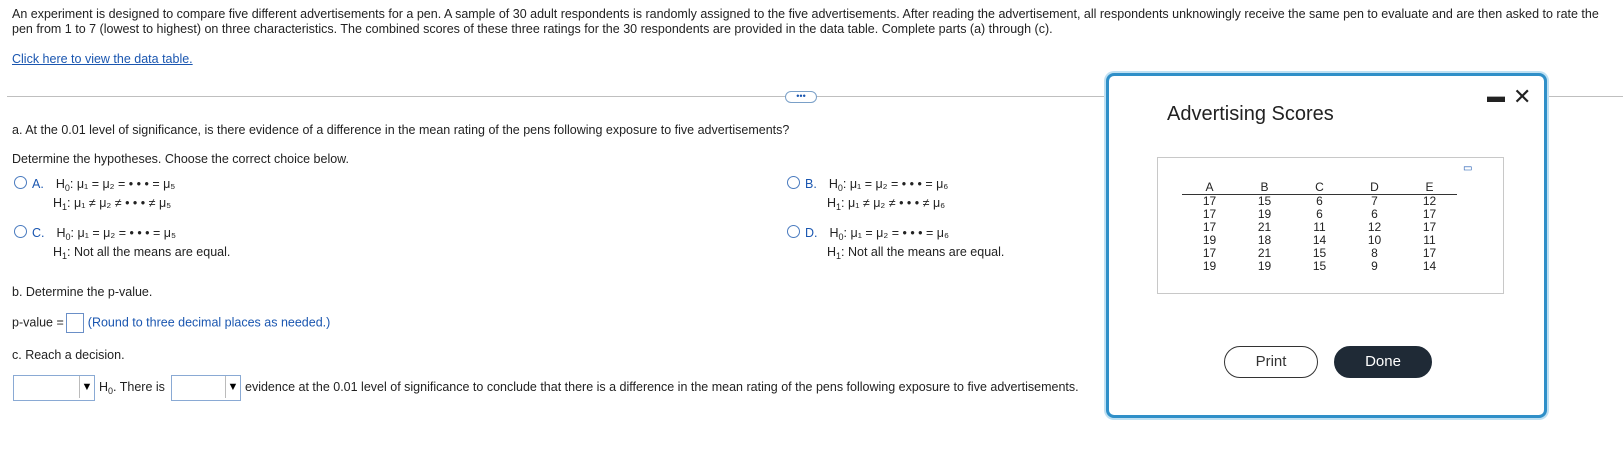 The height and width of the screenshot is (454, 1623). What do you see at coordinates (1374, 266) in the screenshot?
I see `table-cell: 9` at bounding box center [1374, 266].